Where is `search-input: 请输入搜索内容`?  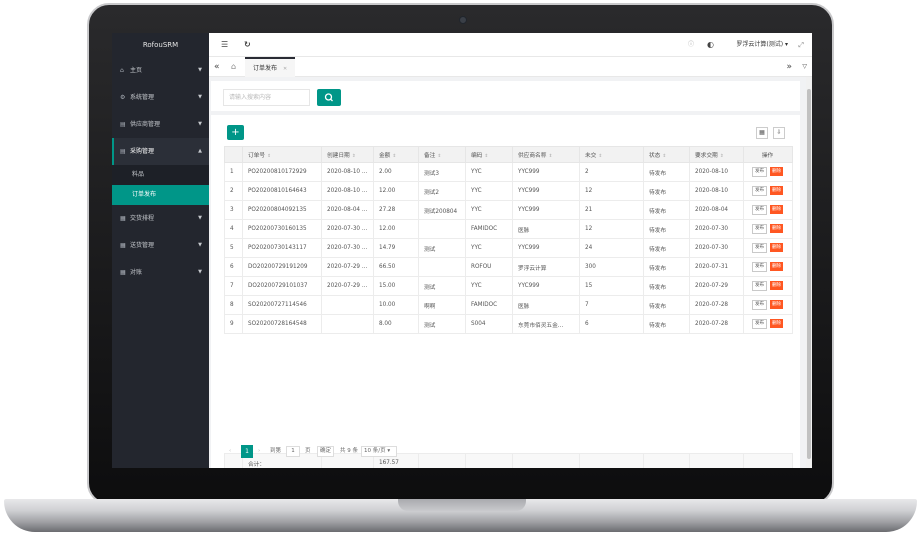
search-input: 请输入搜索内容 is located at coordinates (266, 97).